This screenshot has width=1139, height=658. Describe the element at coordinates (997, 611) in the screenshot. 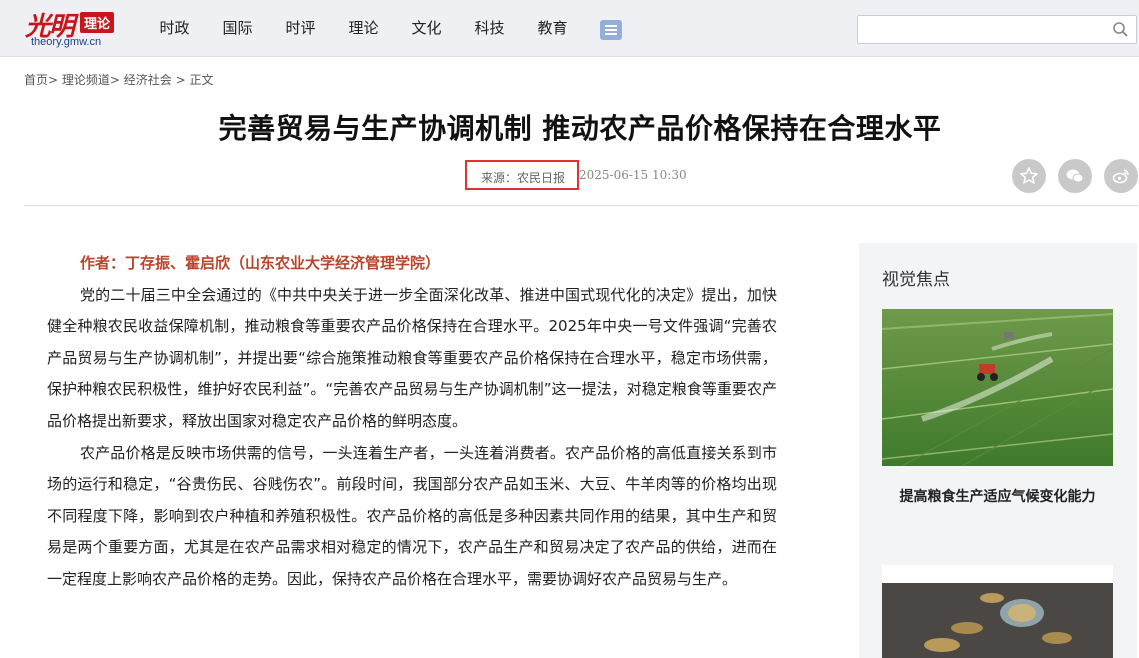

I see `coins-photo` at that location.